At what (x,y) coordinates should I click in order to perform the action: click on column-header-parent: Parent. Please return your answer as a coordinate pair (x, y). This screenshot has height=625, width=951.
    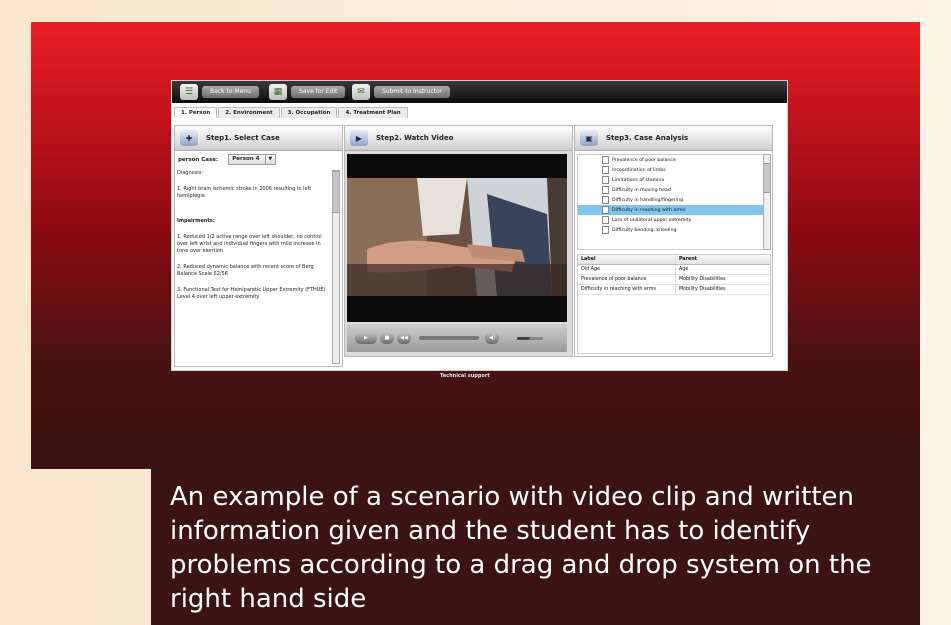
    Looking at the image, I should click on (723, 259).